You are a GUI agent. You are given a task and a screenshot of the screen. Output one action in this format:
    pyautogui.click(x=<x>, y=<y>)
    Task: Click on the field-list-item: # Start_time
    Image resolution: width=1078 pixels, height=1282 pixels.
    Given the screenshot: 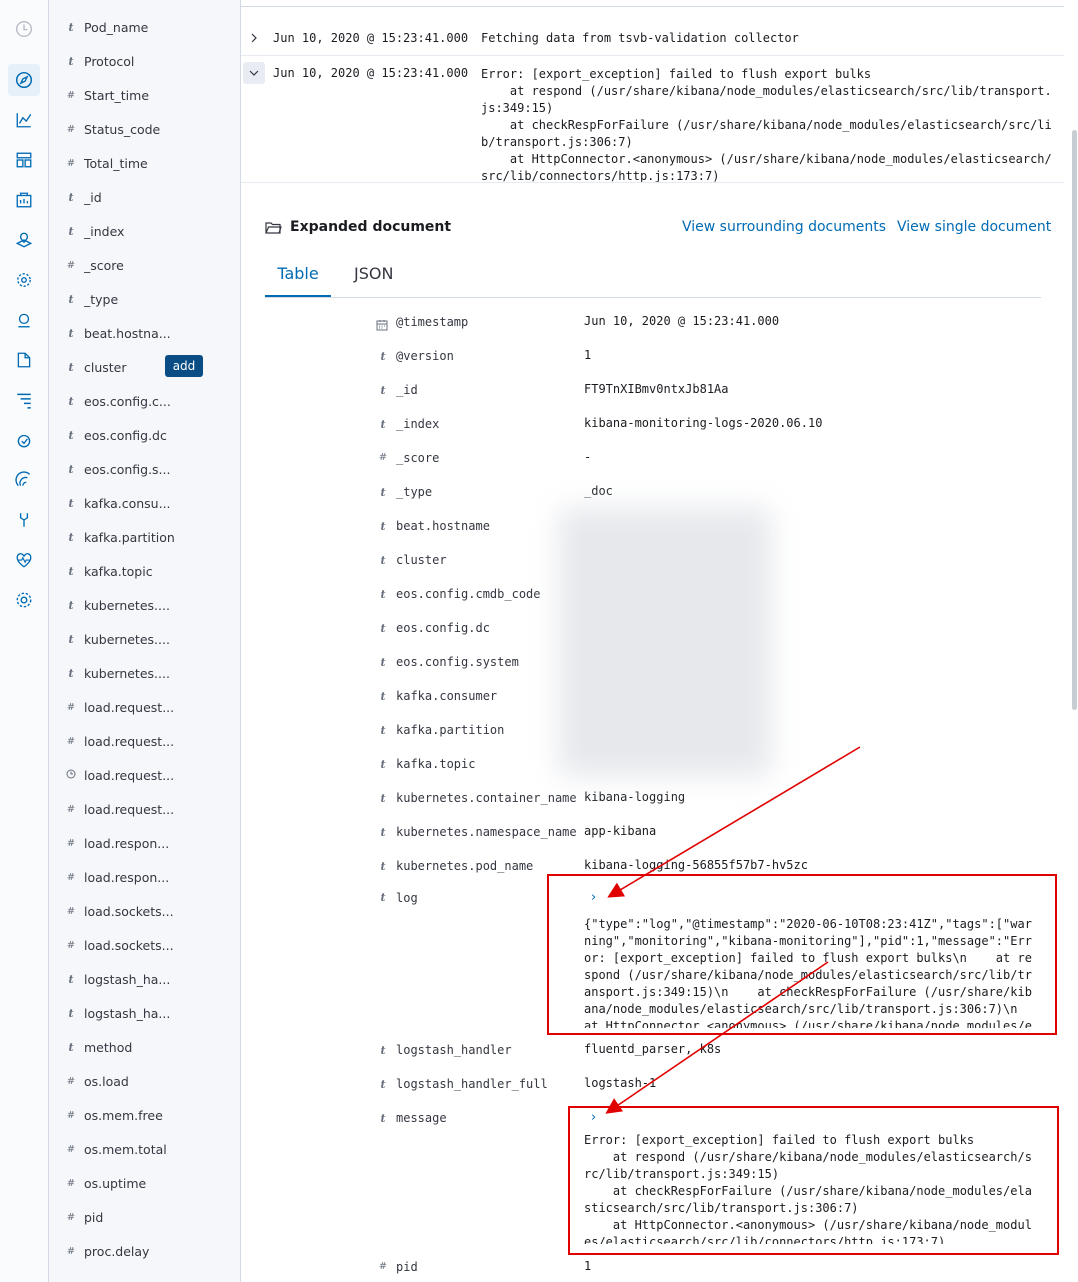 What is the action you would take?
    pyautogui.click(x=144, y=95)
    